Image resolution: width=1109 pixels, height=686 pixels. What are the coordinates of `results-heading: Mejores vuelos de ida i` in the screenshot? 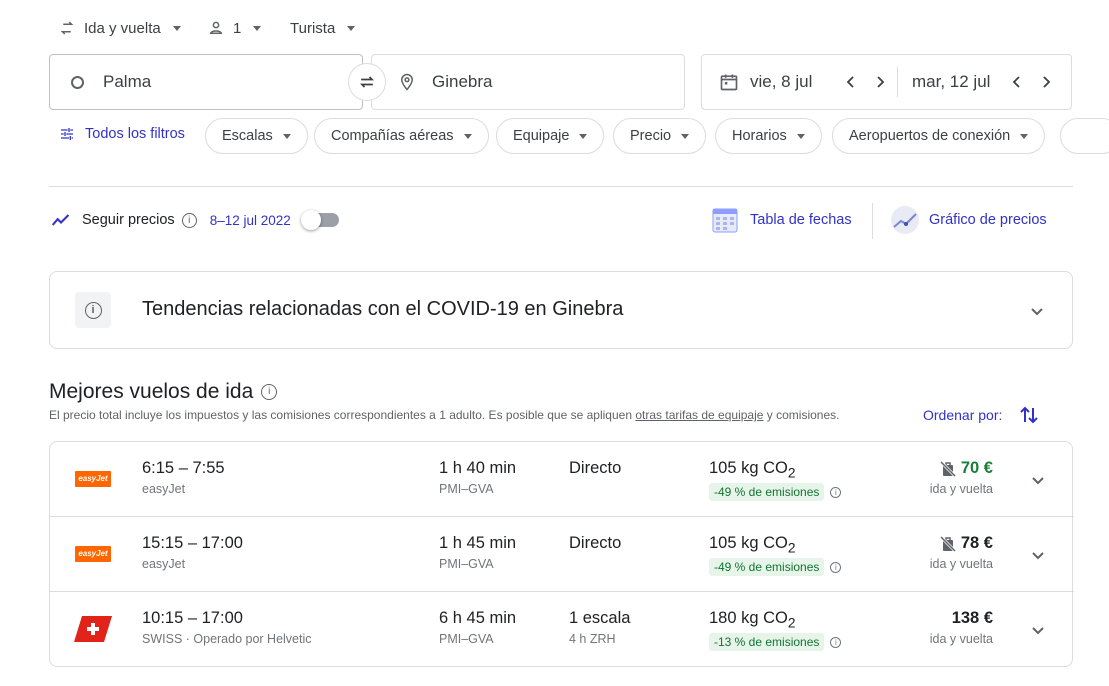 It's located at (163, 392).